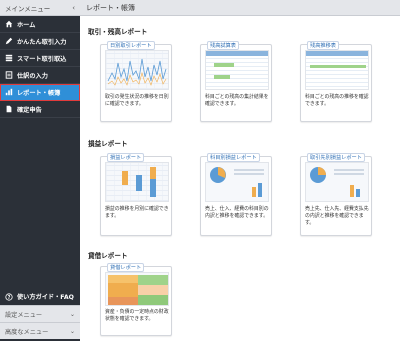 The height and width of the screenshot is (341, 400). Describe the element at coordinates (238, 31) in the screenshot. I see `section-transaction-balance: 取引・残高レポート` at that location.